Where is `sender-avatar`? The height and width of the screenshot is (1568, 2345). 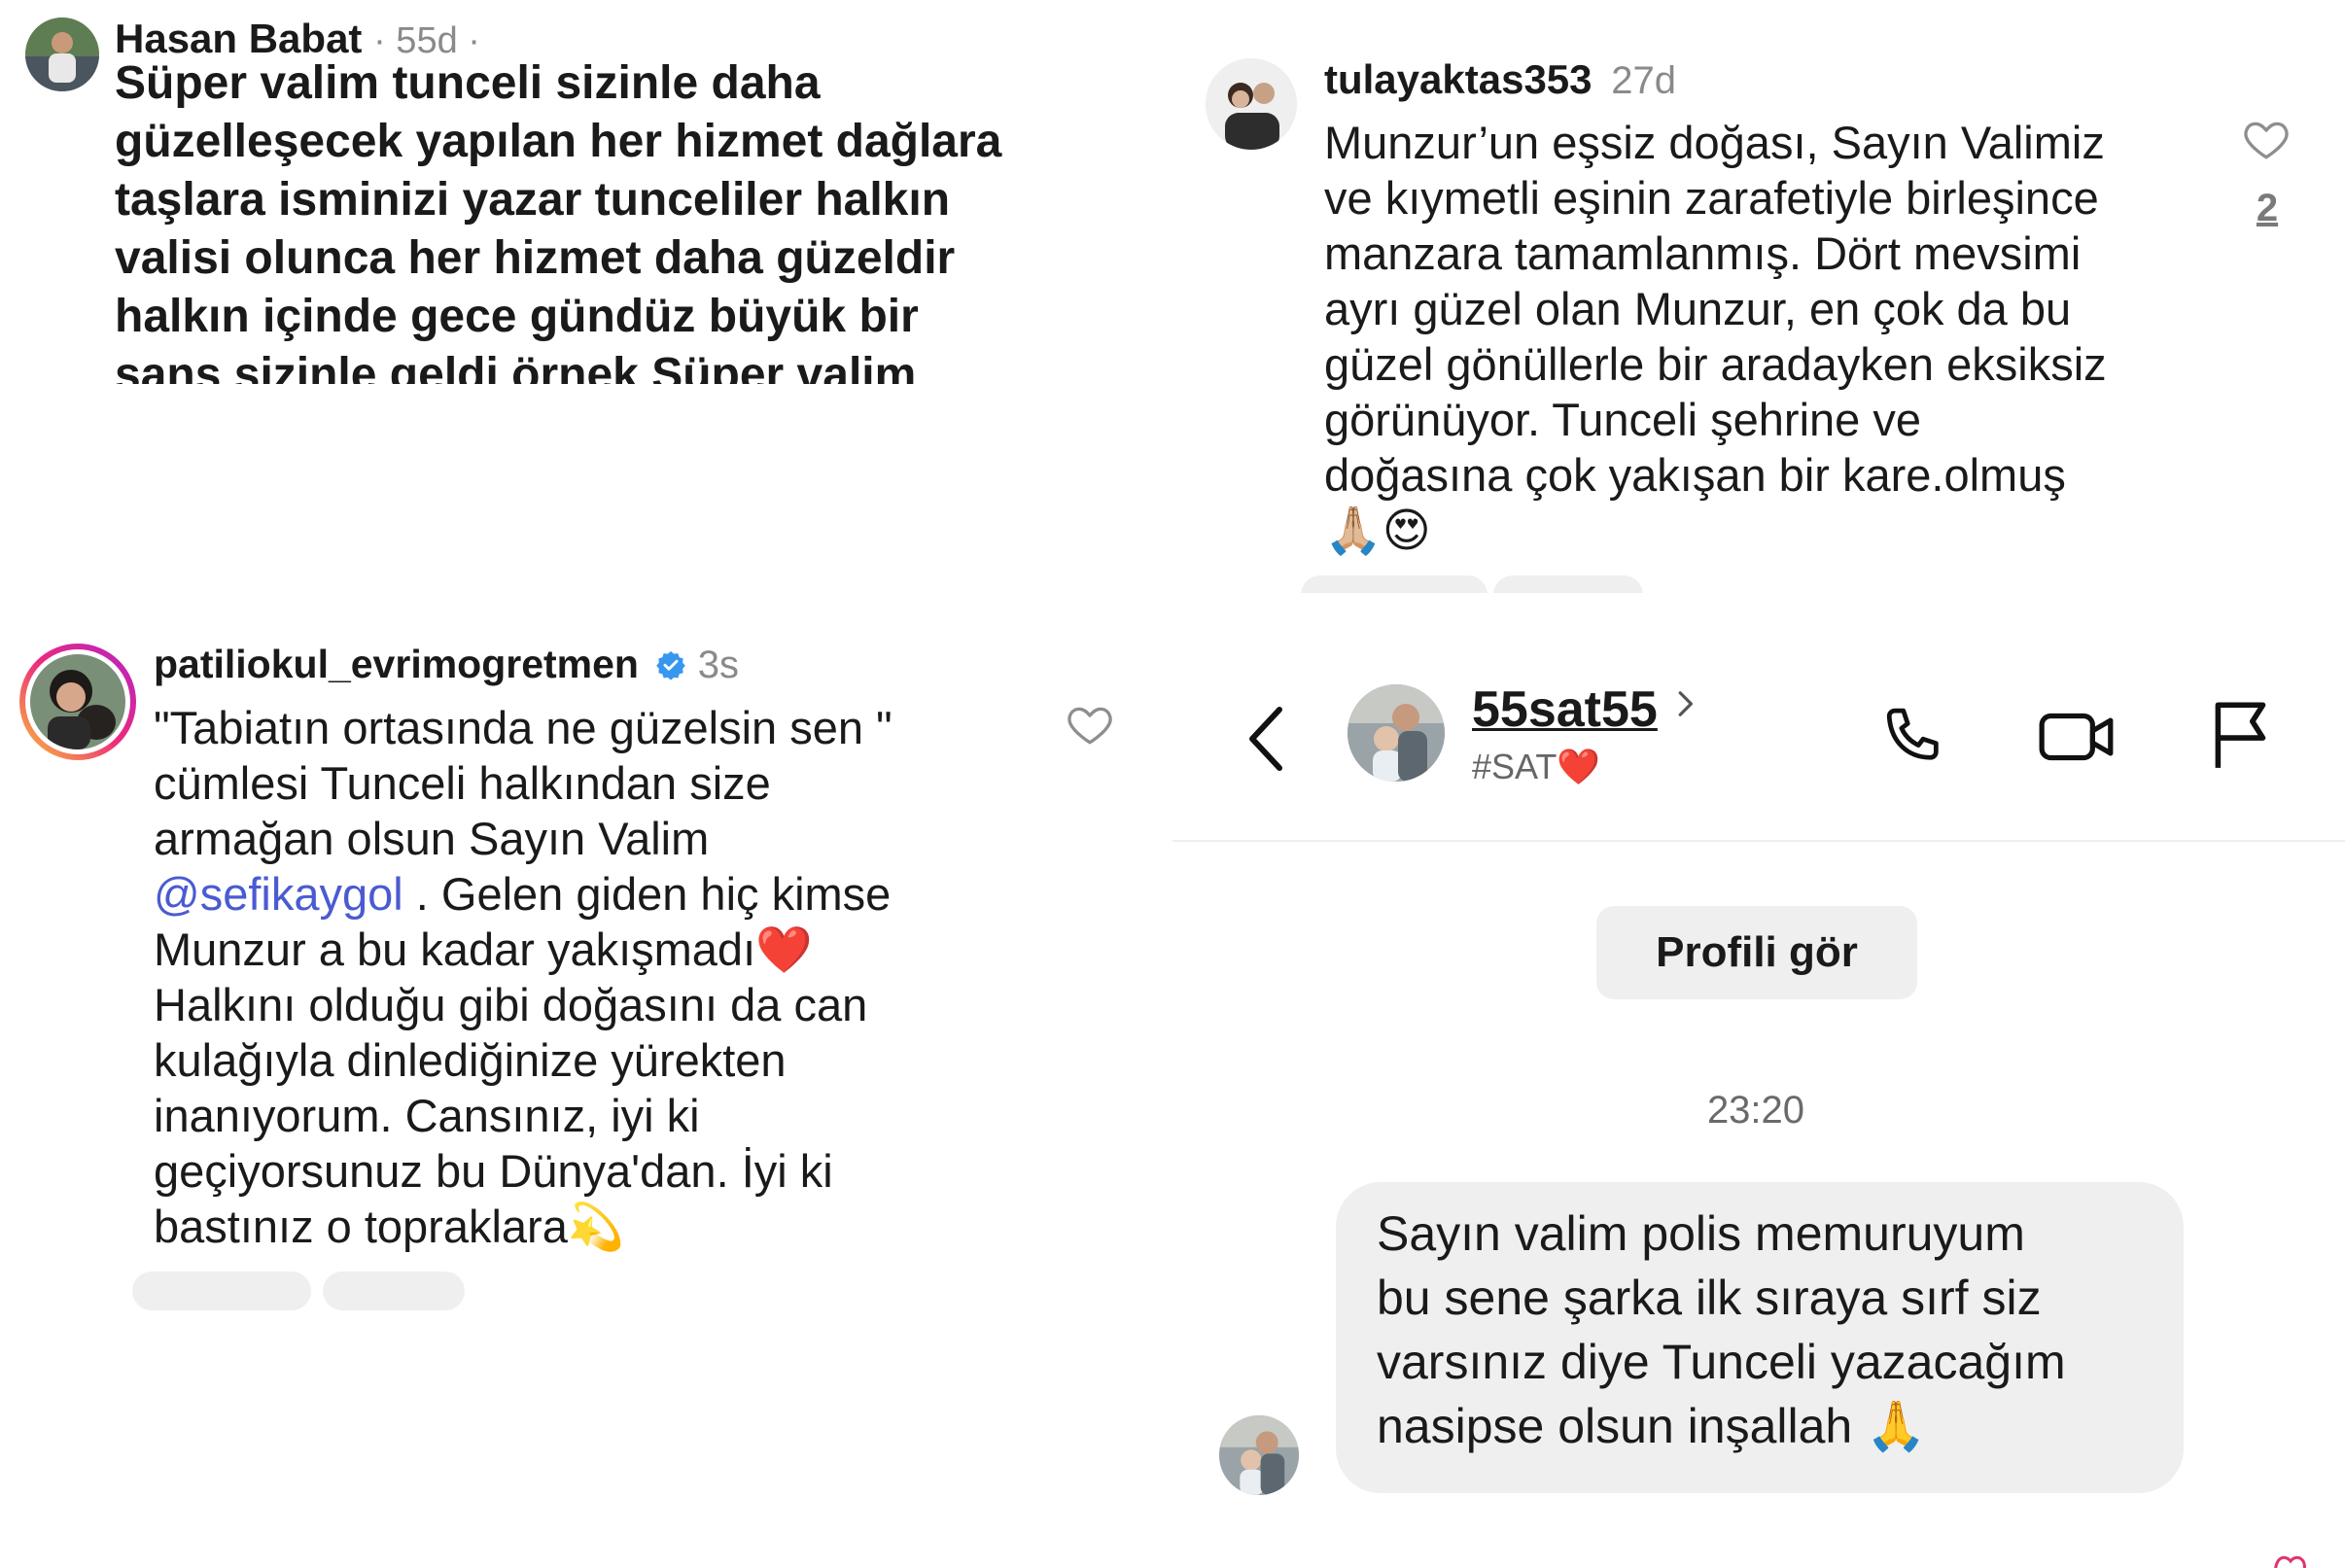 sender-avatar is located at coordinates (1259, 1455).